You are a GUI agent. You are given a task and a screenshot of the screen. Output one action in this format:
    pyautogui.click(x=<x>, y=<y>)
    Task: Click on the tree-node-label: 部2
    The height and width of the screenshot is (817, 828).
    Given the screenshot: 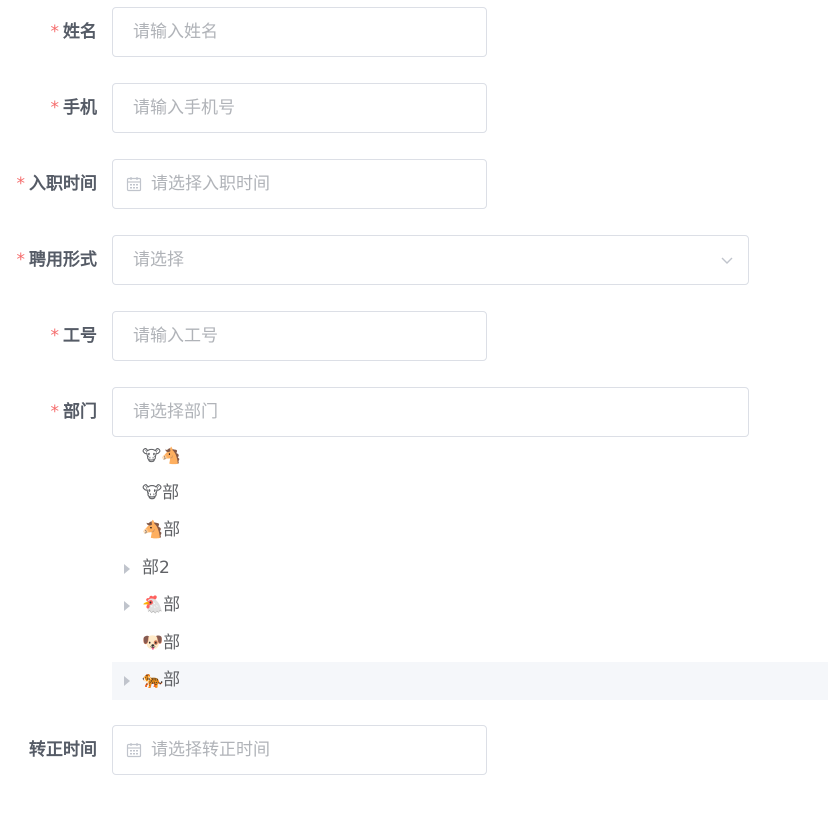 What is the action you would take?
    pyautogui.click(x=156, y=567)
    